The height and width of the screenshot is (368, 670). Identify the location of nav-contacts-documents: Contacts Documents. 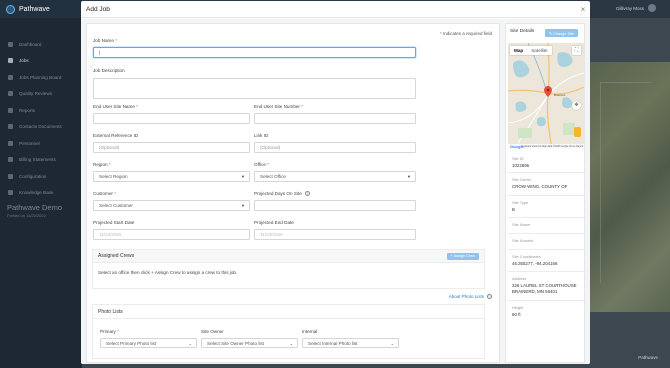
(41, 127).